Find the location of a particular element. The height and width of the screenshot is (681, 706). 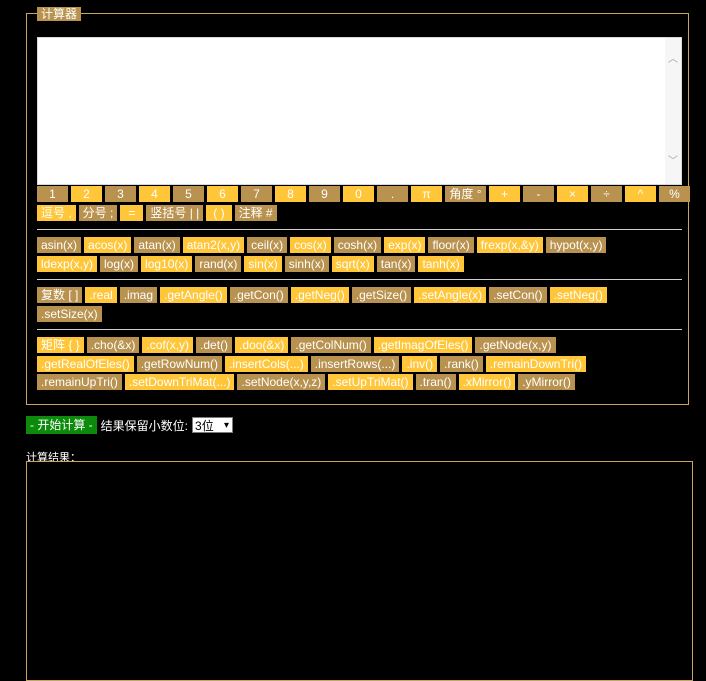

decimals-value: 3位 is located at coordinates (204, 426).